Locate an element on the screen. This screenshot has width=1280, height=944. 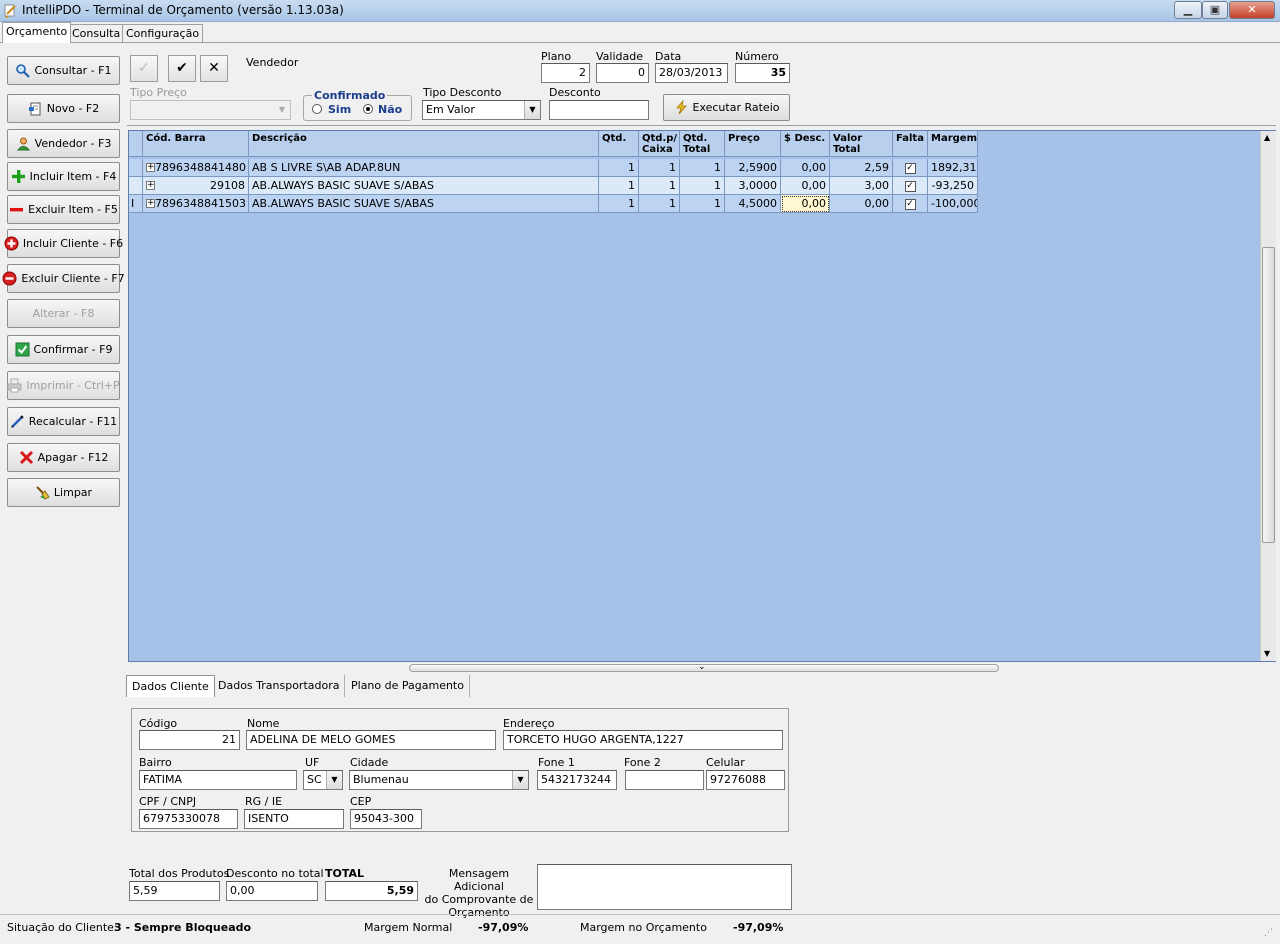
fone1-field: 5432173244 is located at coordinates (577, 780).